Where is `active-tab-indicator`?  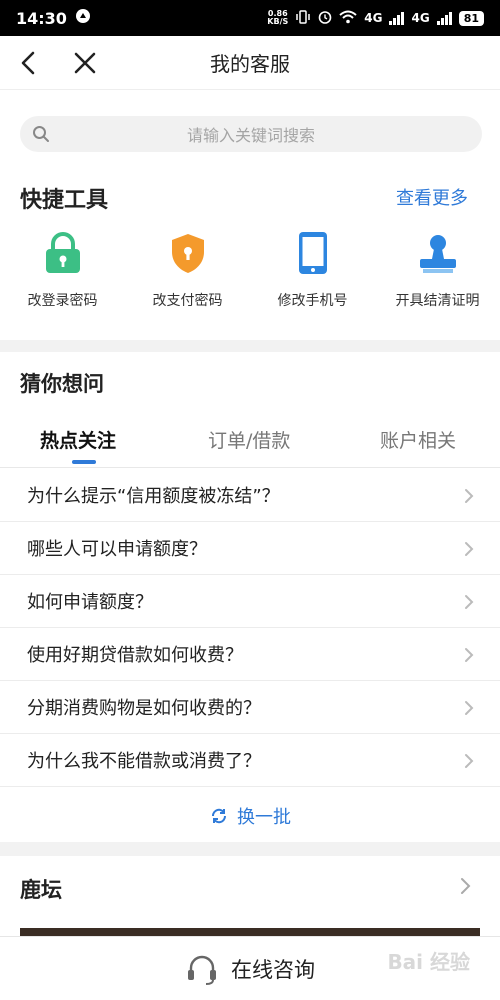
active-tab-indicator is located at coordinates (84, 462).